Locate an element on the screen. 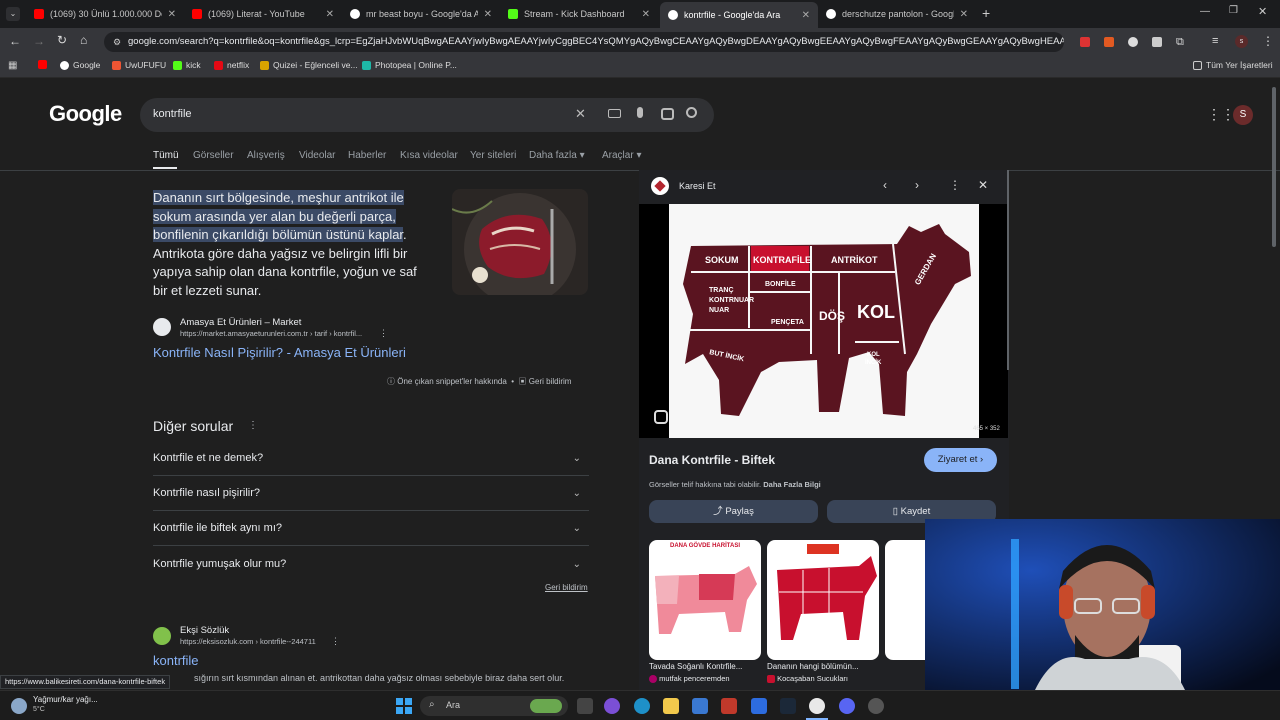  weather-icon is located at coordinates (19, 706).